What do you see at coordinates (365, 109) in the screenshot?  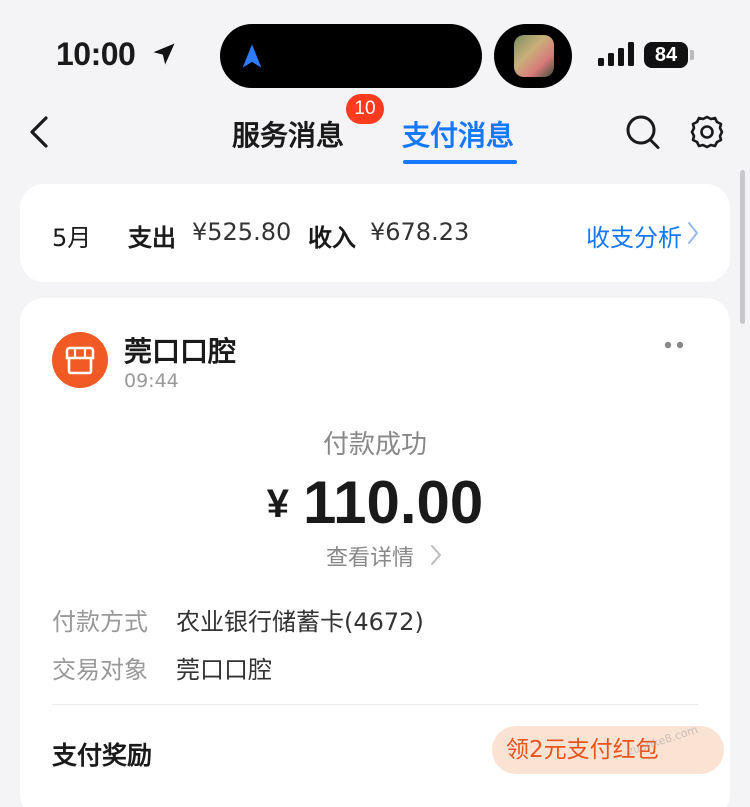 I see `unread-badge: 10` at bounding box center [365, 109].